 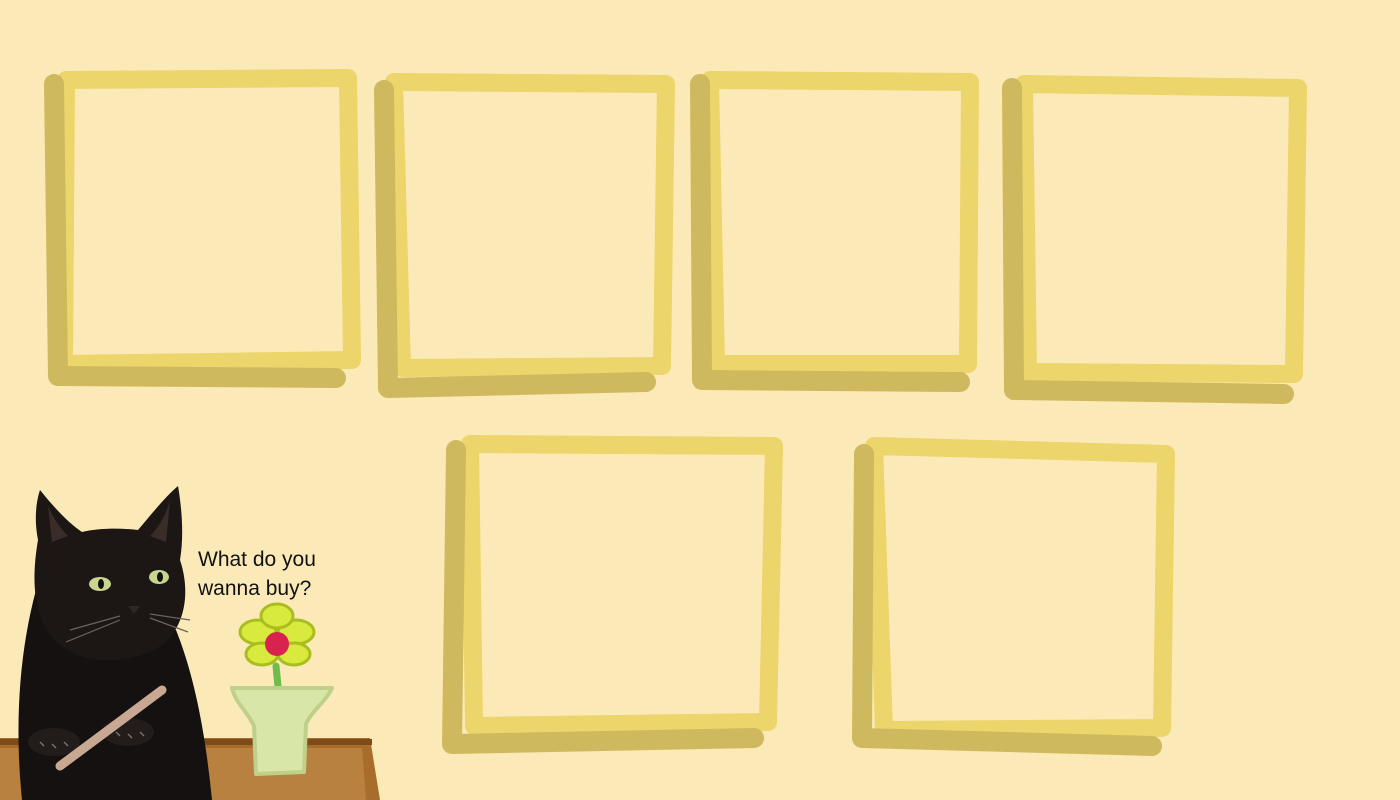 I want to click on black-cat-icon, so click(x=115, y=643).